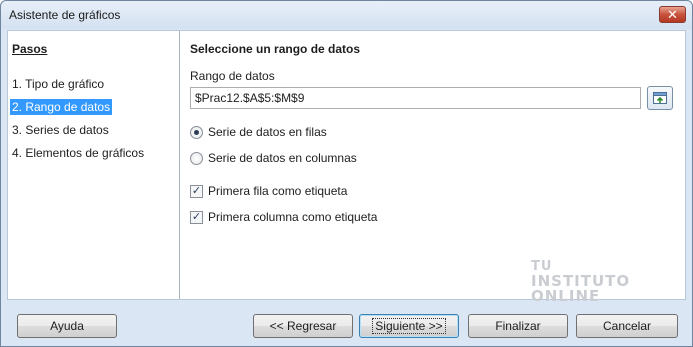  Describe the element at coordinates (30, 49) in the screenshot. I see `steps-heading: Pasos` at that location.